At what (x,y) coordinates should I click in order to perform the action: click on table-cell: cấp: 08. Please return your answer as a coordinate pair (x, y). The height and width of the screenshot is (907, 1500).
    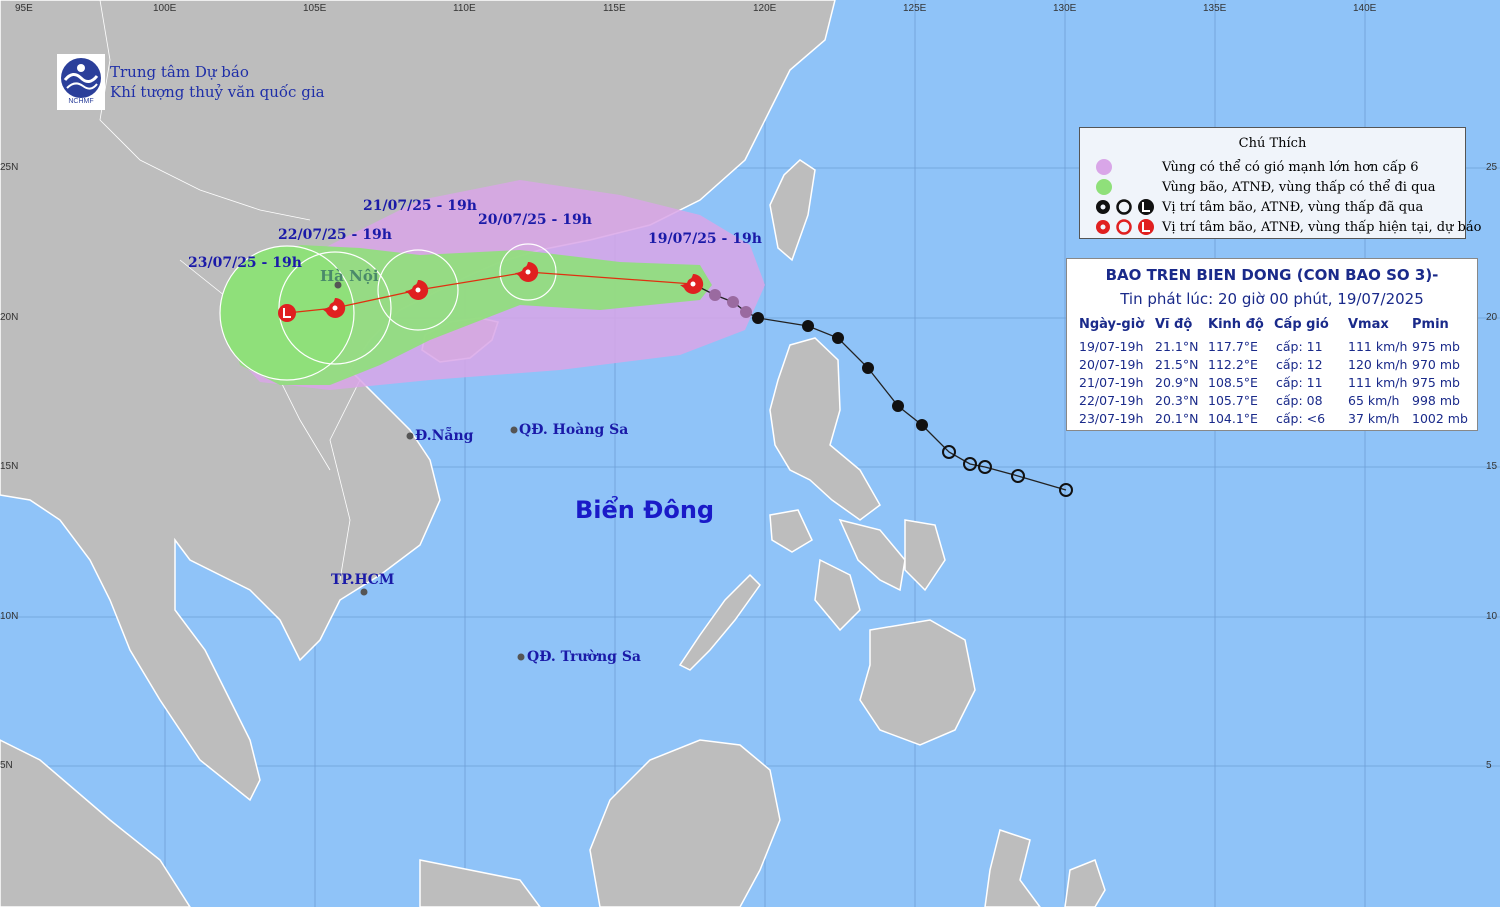
    Looking at the image, I should click on (1299, 400).